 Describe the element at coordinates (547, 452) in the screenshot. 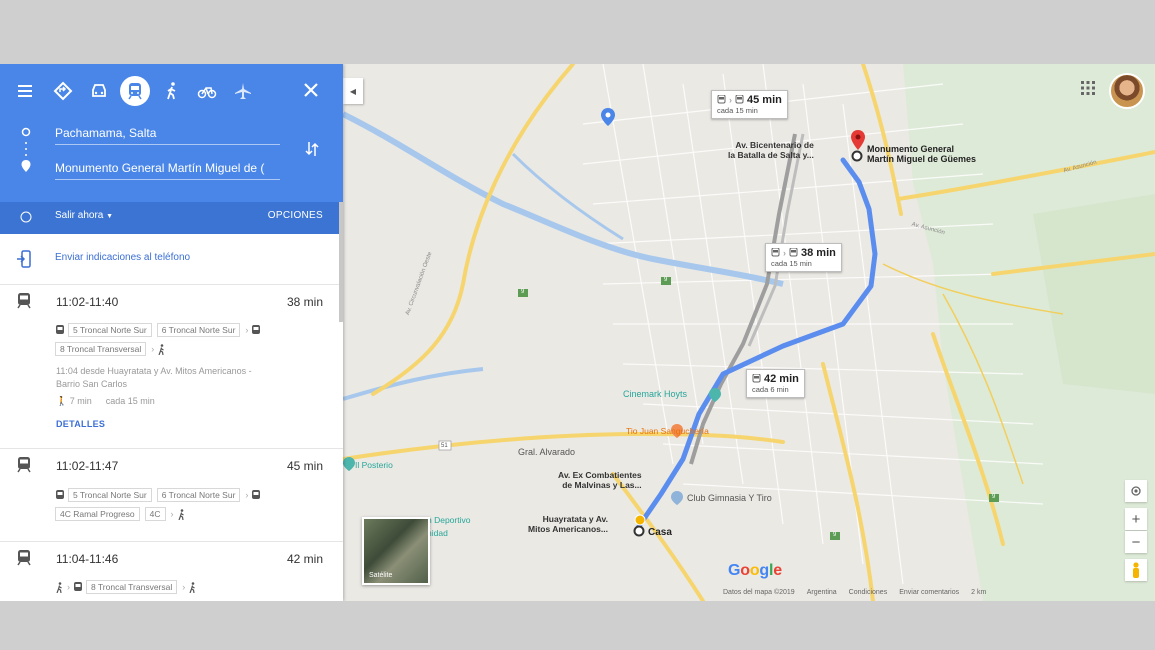

I see `gral-alvarado-label: Gral. Alvarado` at that location.